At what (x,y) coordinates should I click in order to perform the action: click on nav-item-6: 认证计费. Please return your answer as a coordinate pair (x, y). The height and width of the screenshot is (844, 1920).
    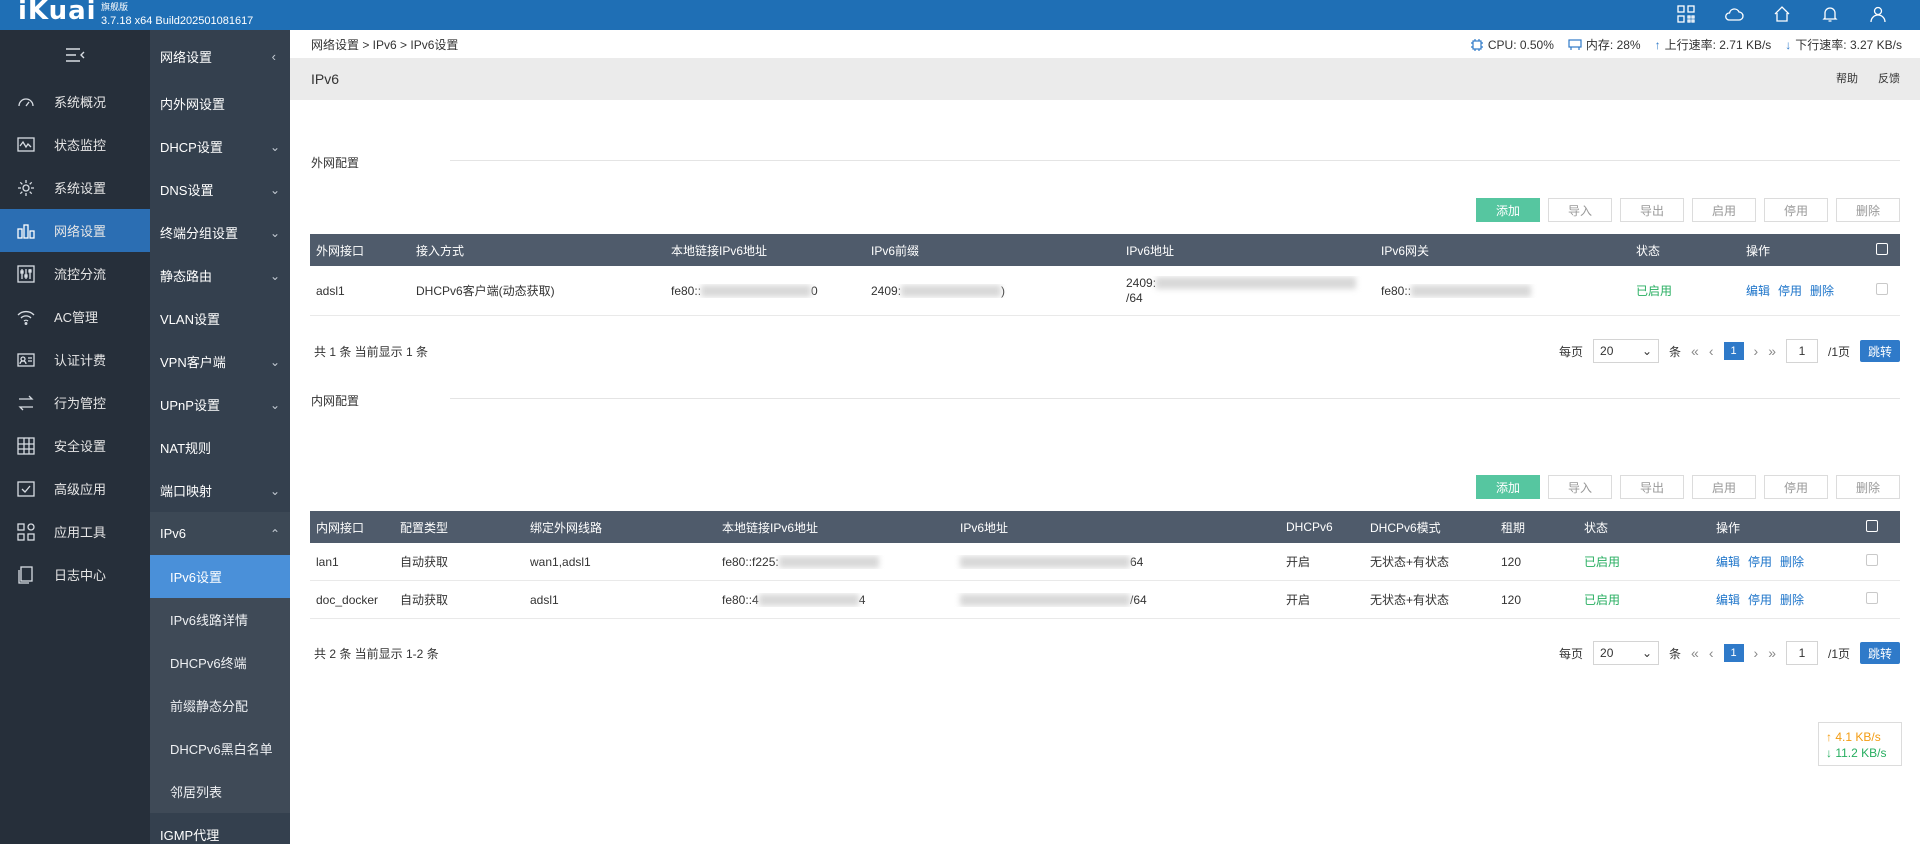
    Looking at the image, I should click on (75, 359).